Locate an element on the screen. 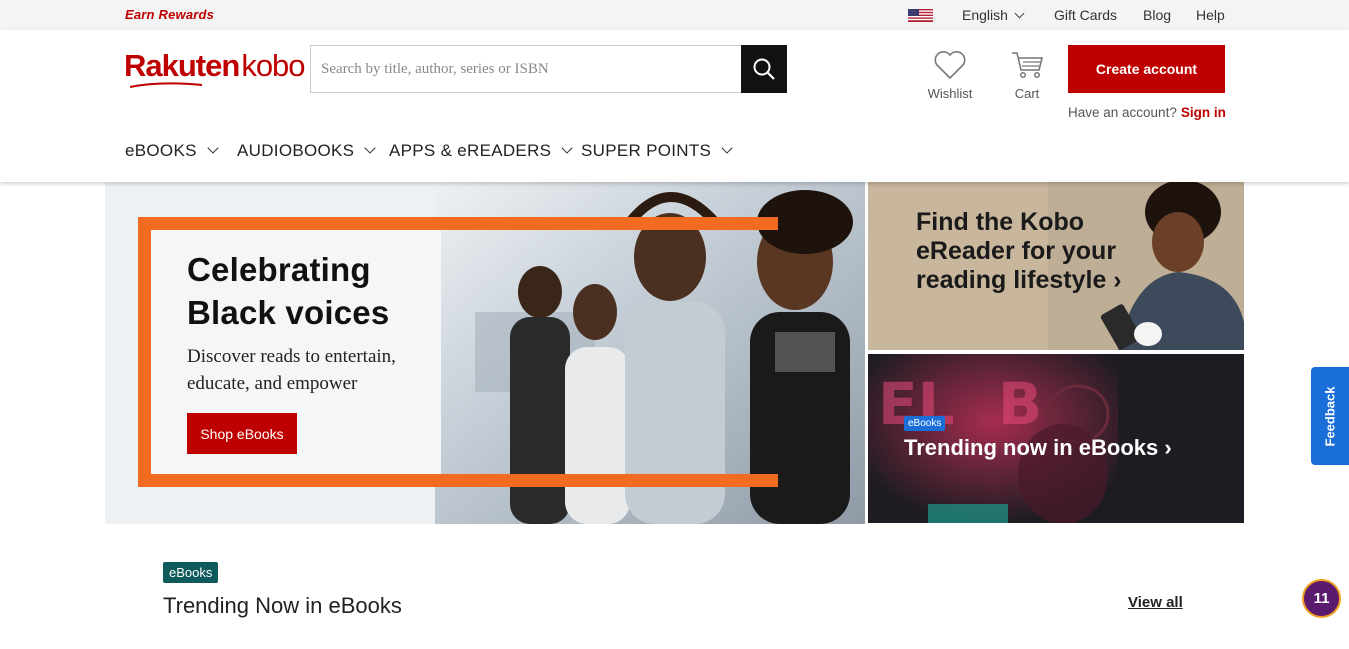  wishlist-button: Wishlist is located at coordinates (950, 75).